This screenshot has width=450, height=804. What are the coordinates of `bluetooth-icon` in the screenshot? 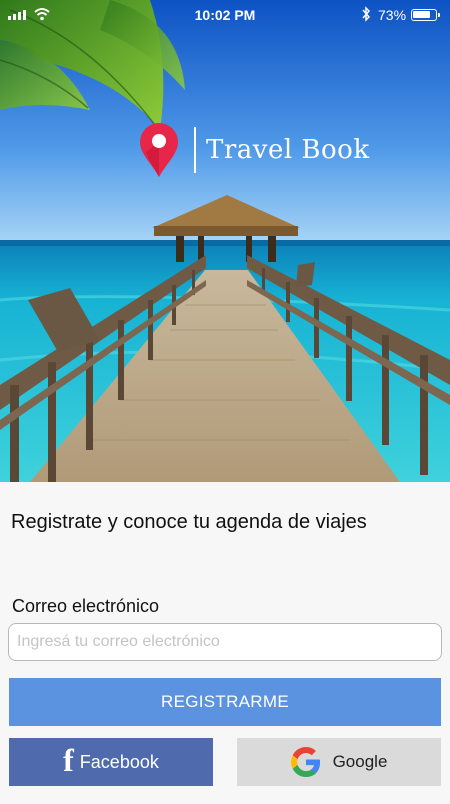 It's located at (366, 14).